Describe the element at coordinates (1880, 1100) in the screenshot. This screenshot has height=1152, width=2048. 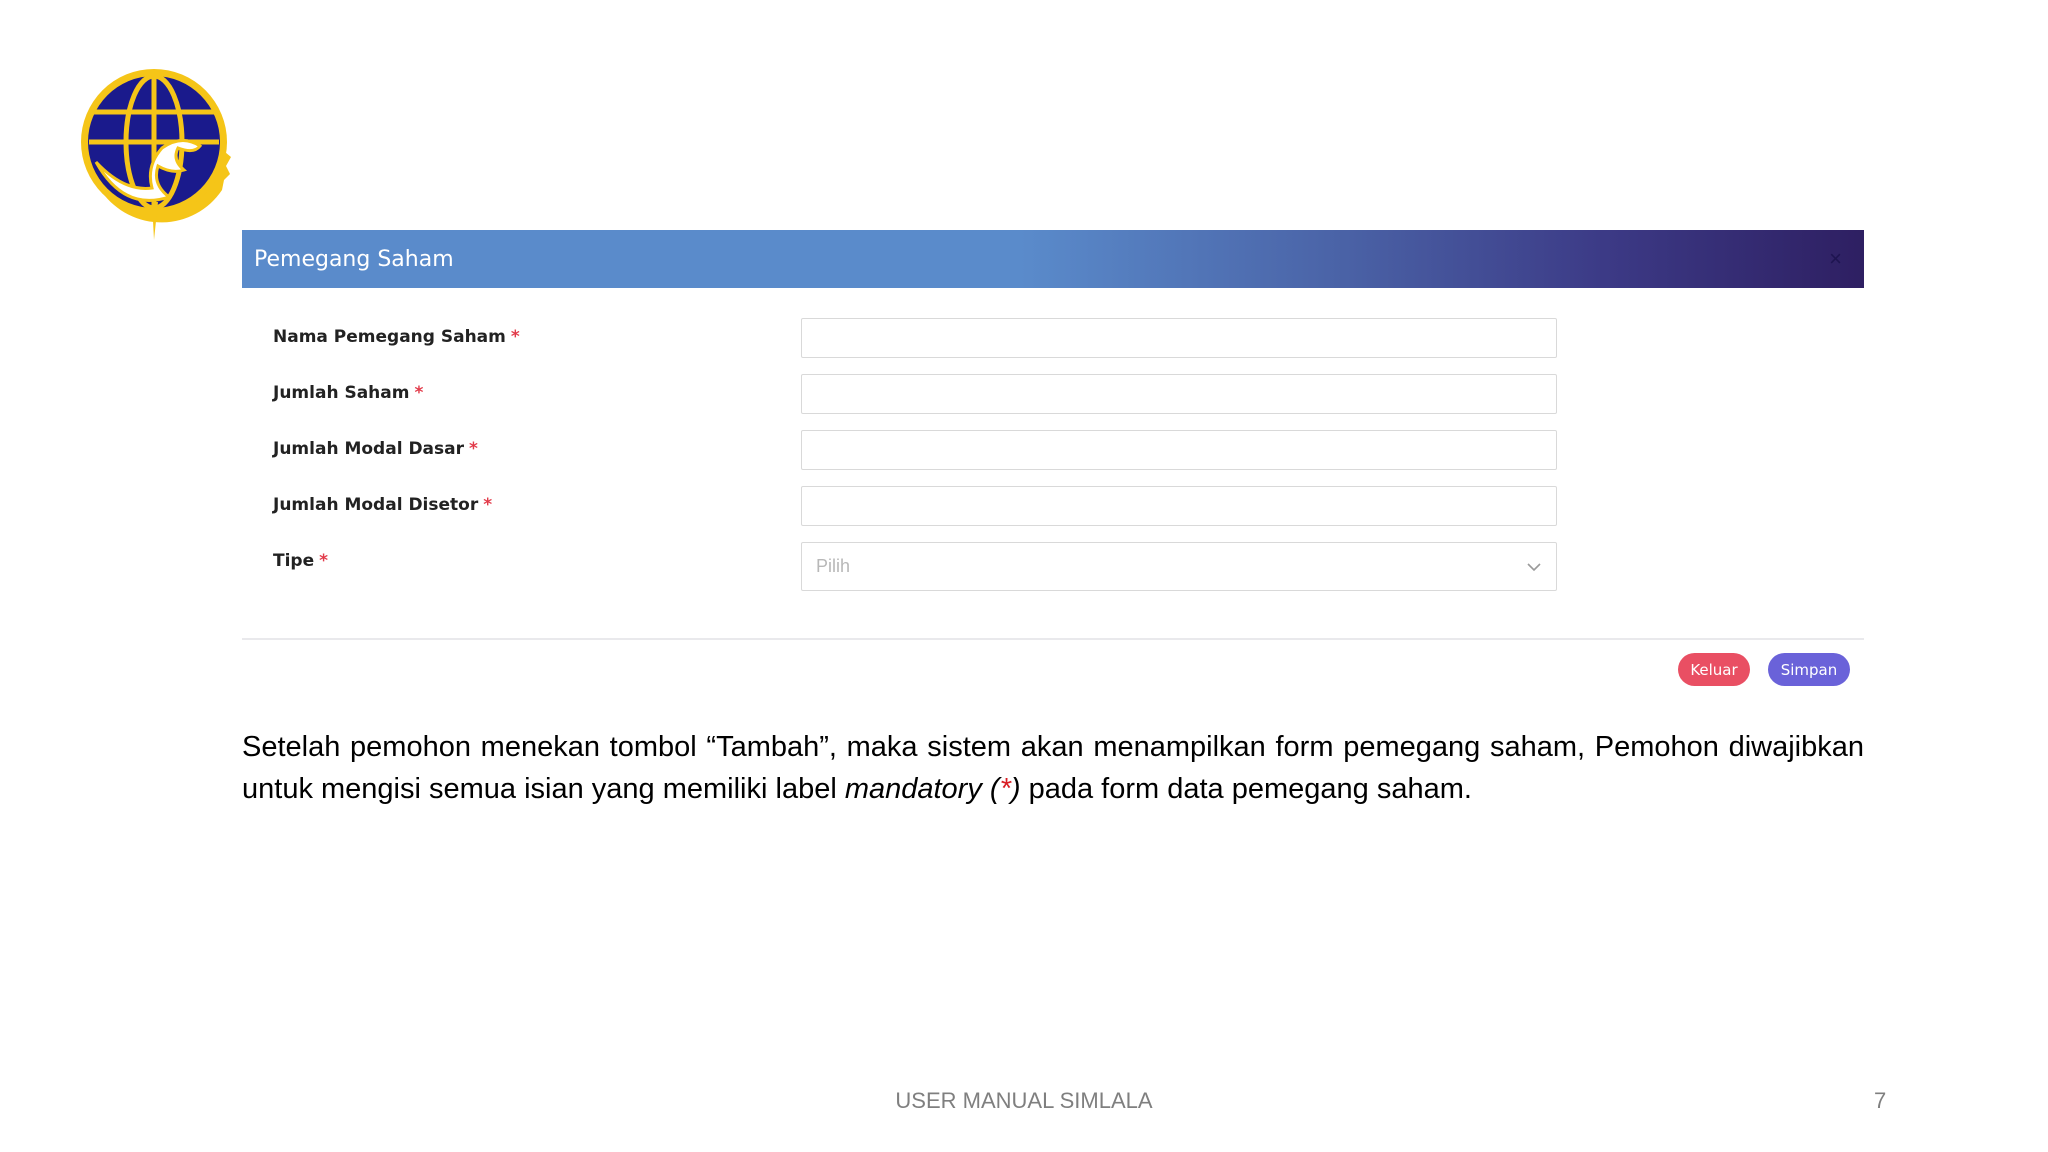
I see `page-number: 7` at that location.